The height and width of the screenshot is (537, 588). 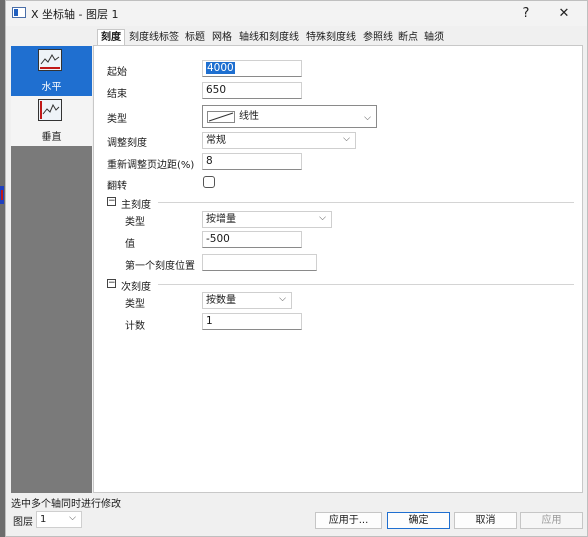 What do you see at coordinates (408, 37) in the screenshot?
I see `tab-breaks: 断点` at bounding box center [408, 37].